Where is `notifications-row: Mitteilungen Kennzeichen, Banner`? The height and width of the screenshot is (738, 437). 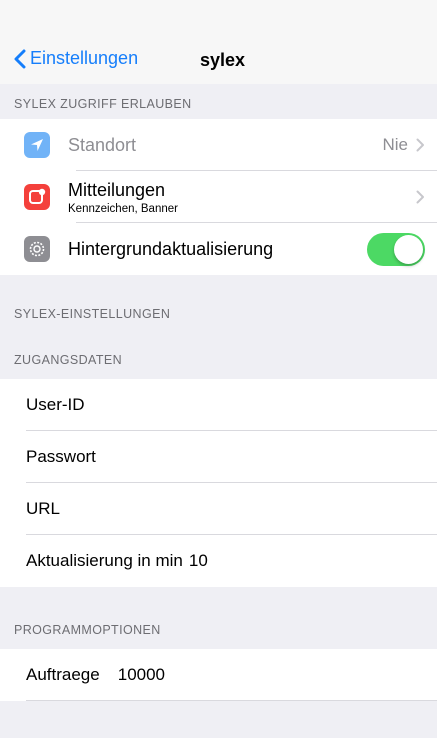 notifications-row: Mitteilungen Kennzeichen, Banner is located at coordinates (218, 197).